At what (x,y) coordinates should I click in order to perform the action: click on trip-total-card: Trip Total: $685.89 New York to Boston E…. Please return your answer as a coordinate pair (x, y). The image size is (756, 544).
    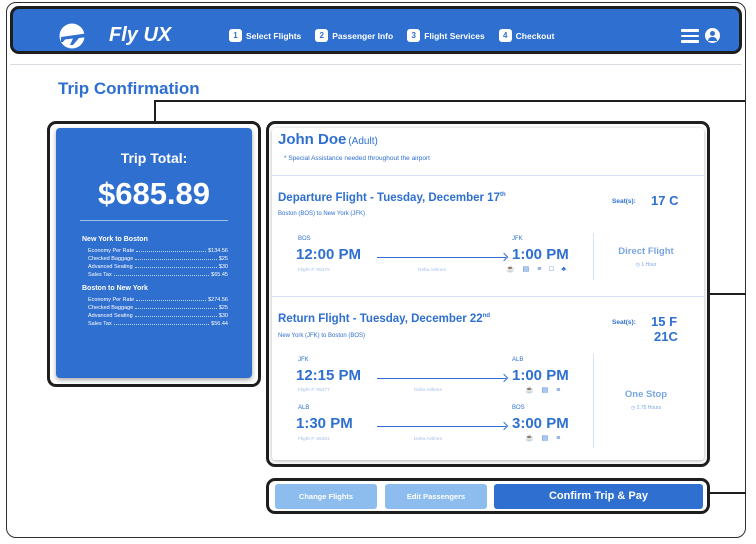
    Looking at the image, I should click on (154, 253).